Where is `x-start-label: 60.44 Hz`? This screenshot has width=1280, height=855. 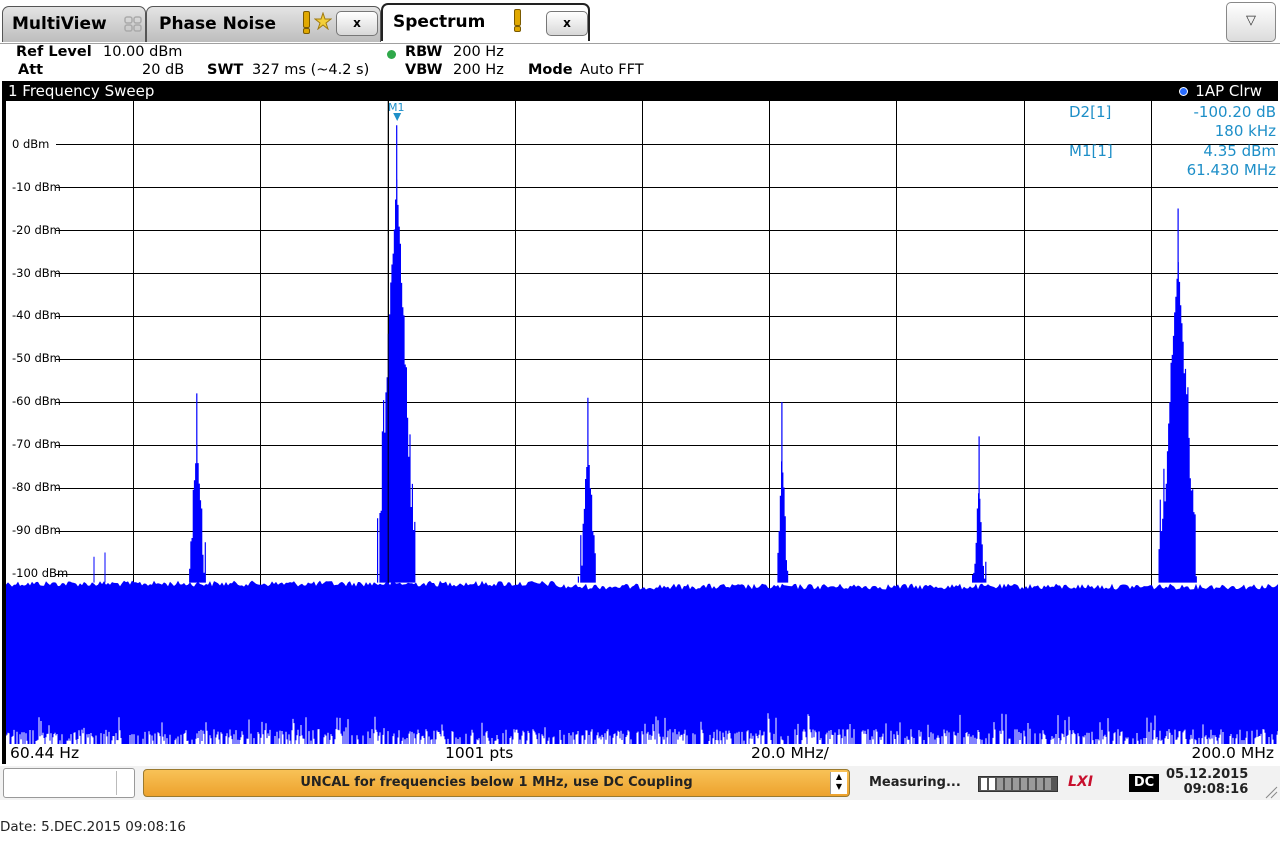 x-start-label: 60.44 Hz is located at coordinates (45, 753).